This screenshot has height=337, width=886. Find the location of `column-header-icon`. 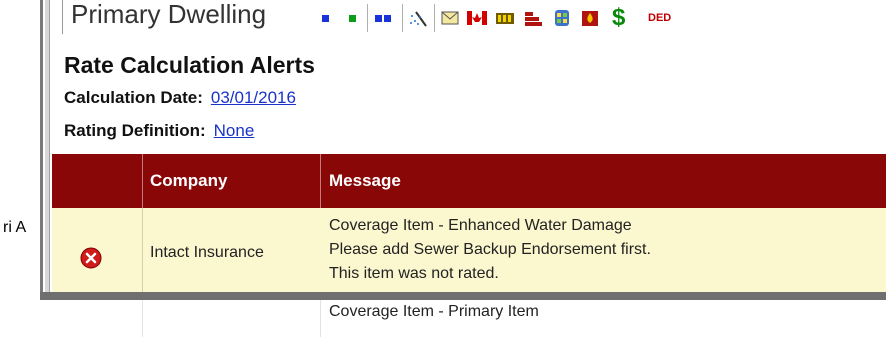

column-header-icon is located at coordinates (97, 181).